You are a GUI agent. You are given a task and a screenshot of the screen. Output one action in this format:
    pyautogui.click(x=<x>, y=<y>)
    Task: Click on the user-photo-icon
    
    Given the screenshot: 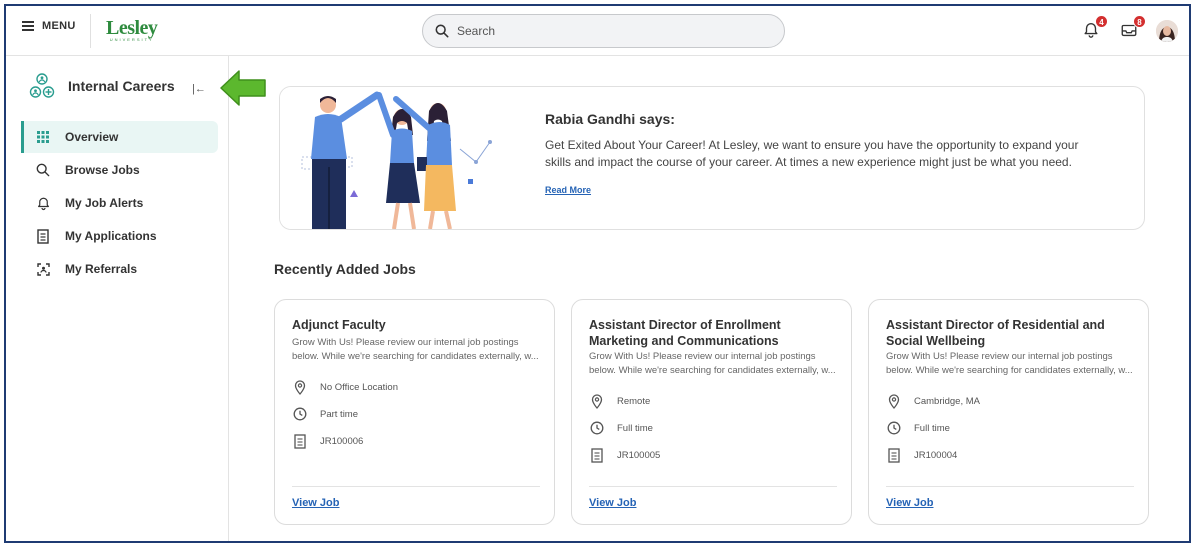 What is the action you would take?
    pyautogui.click(x=1167, y=31)
    